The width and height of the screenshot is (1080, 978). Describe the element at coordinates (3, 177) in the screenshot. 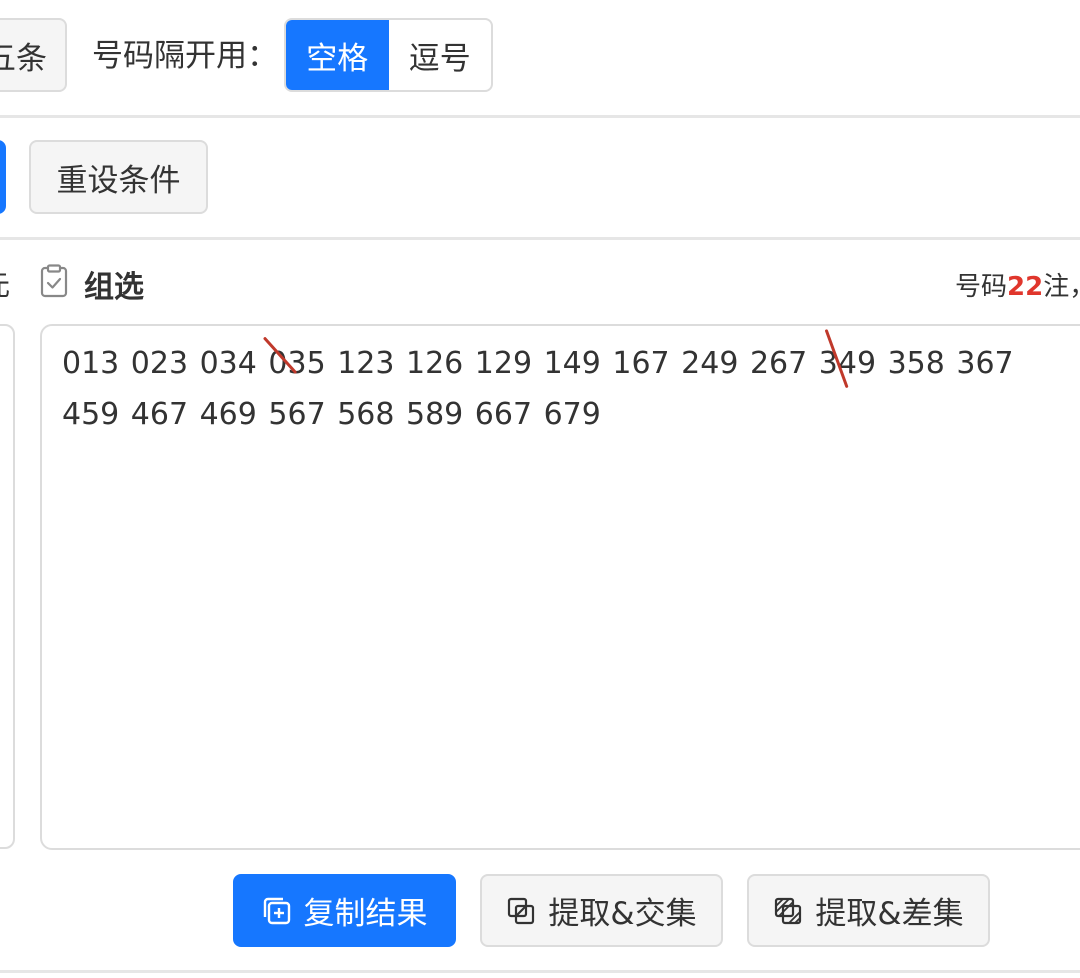

I see `primary-action-button-partial` at that location.